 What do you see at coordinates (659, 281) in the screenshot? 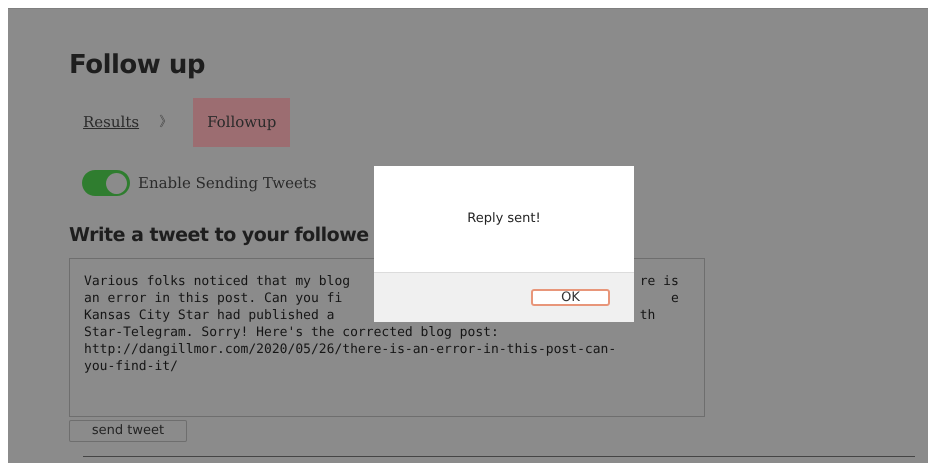
I see `text-fragment: re is` at bounding box center [659, 281].